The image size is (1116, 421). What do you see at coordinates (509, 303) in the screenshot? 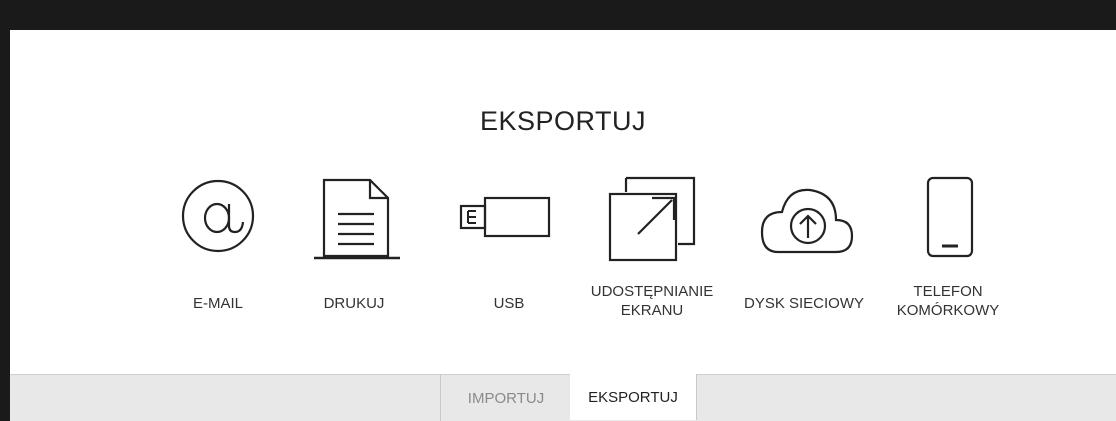
I see `option-usb-label: USB` at bounding box center [509, 303].